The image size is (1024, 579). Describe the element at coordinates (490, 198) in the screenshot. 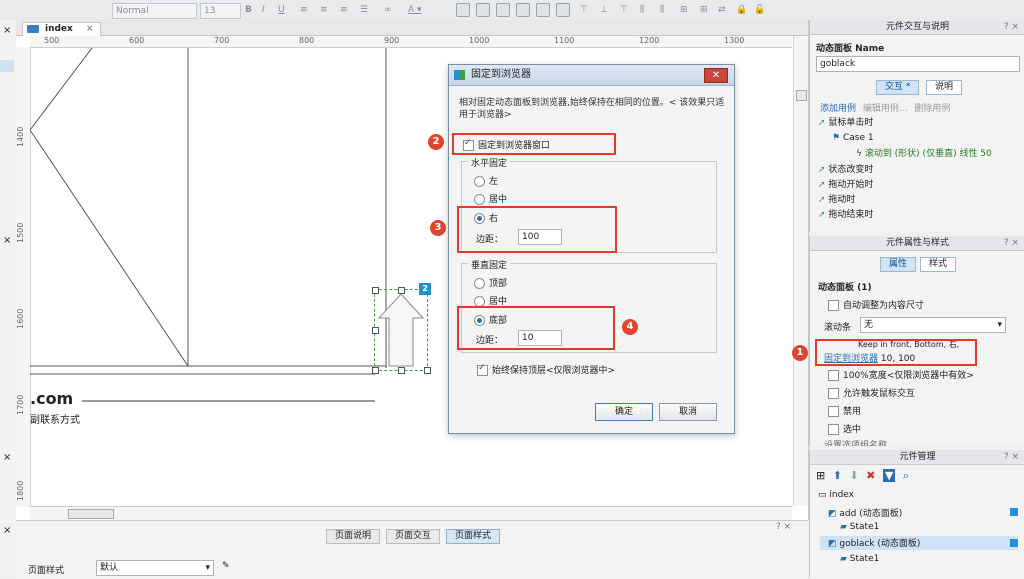

I see `radio-center: 居中` at that location.